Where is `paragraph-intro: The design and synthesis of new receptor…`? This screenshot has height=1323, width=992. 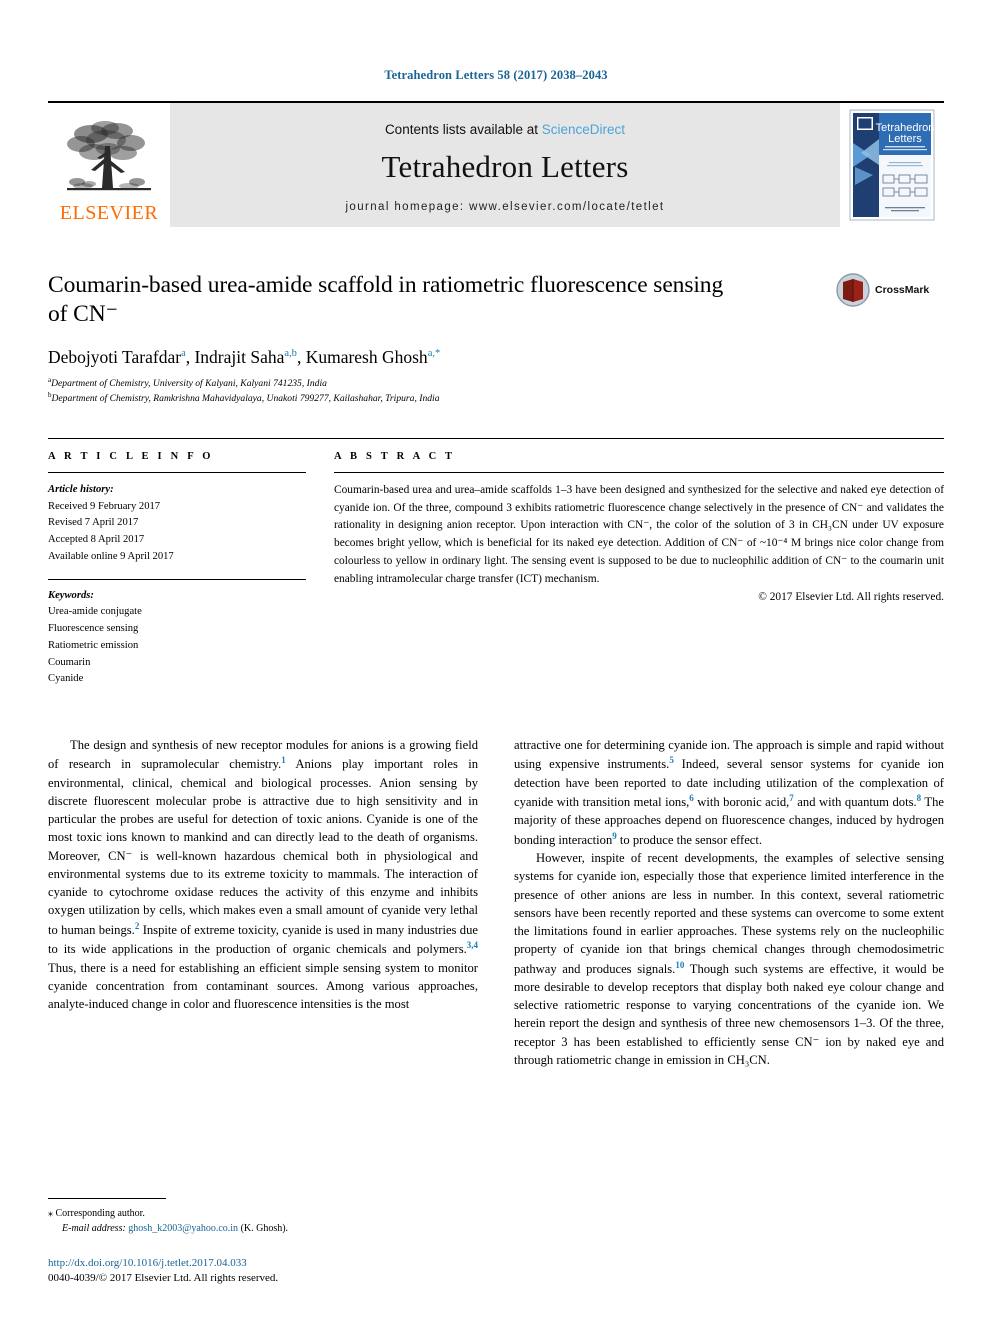
paragraph-intro: The design and synthesis of new receptor… is located at coordinates (263, 874).